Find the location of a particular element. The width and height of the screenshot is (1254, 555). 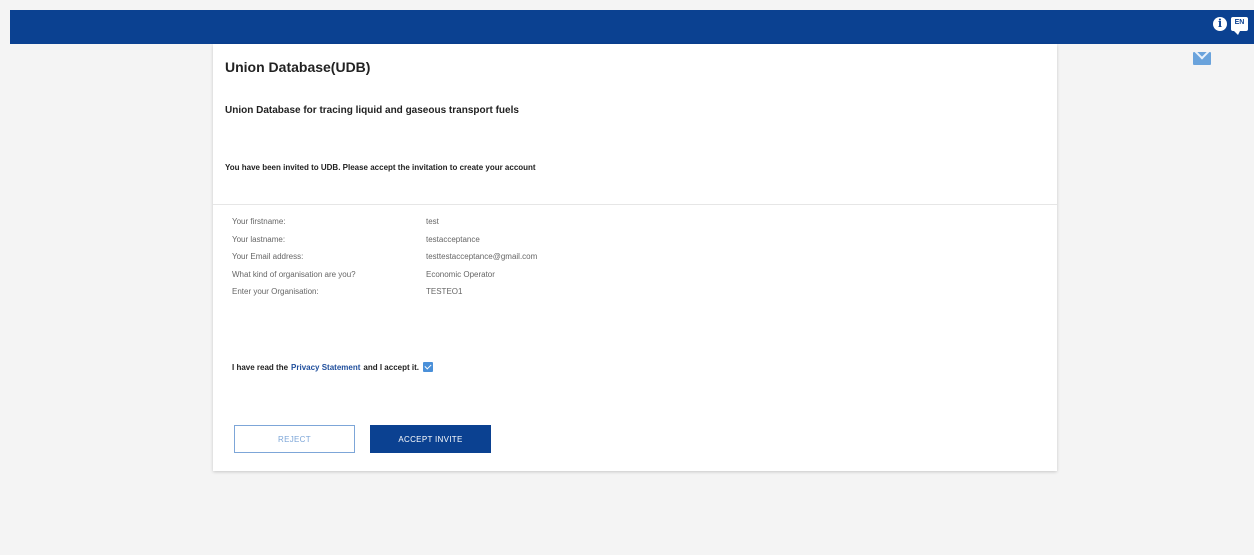

info-icon: i is located at coordinates (1220, 24).